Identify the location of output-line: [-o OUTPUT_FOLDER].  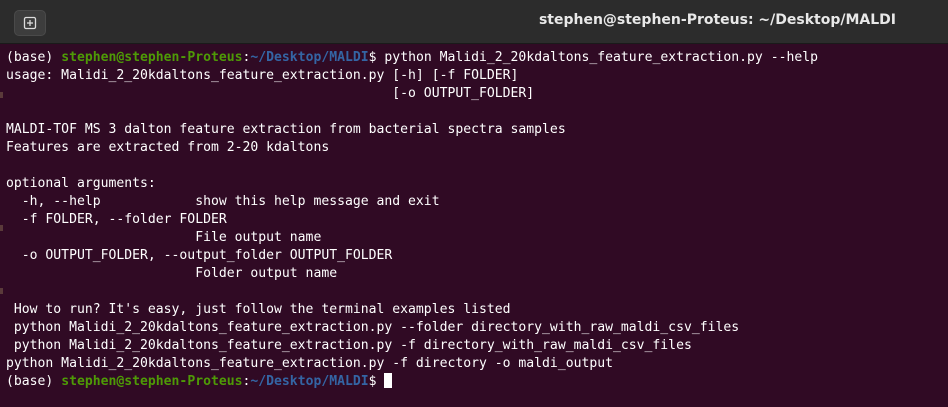
(270, 93).